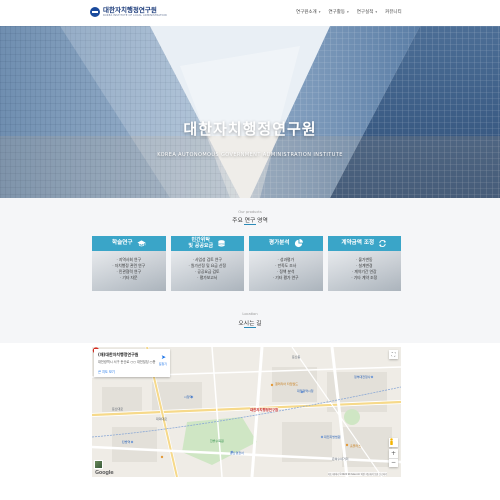 This screenshot has height=500, width=500. I want to click on map-label-court: 대전지방법원, so click(332, 437).